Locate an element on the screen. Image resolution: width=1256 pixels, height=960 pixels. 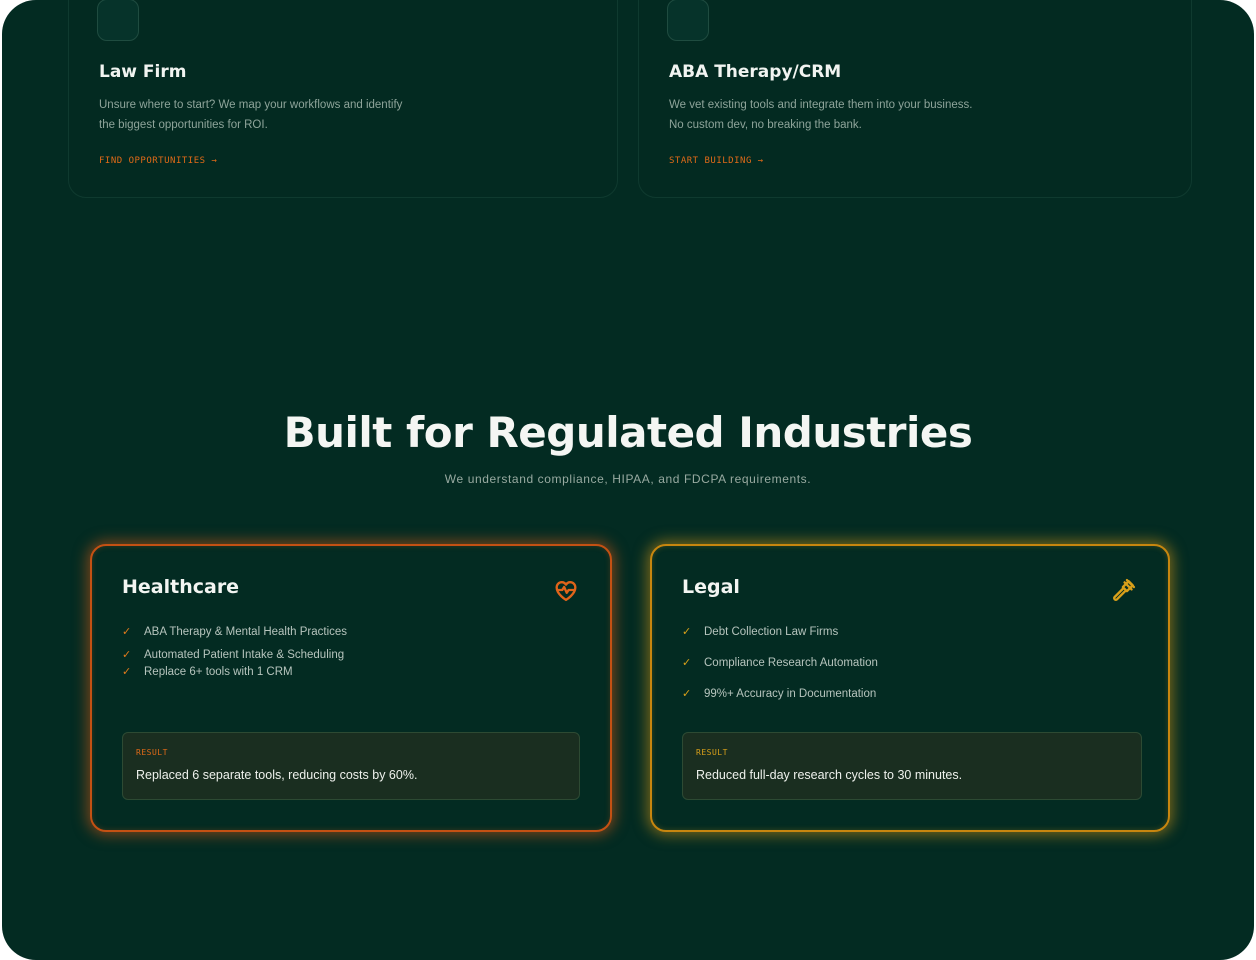
list-item: ✓ Debt Collection Law Firms is located at coordinates (842, 632).